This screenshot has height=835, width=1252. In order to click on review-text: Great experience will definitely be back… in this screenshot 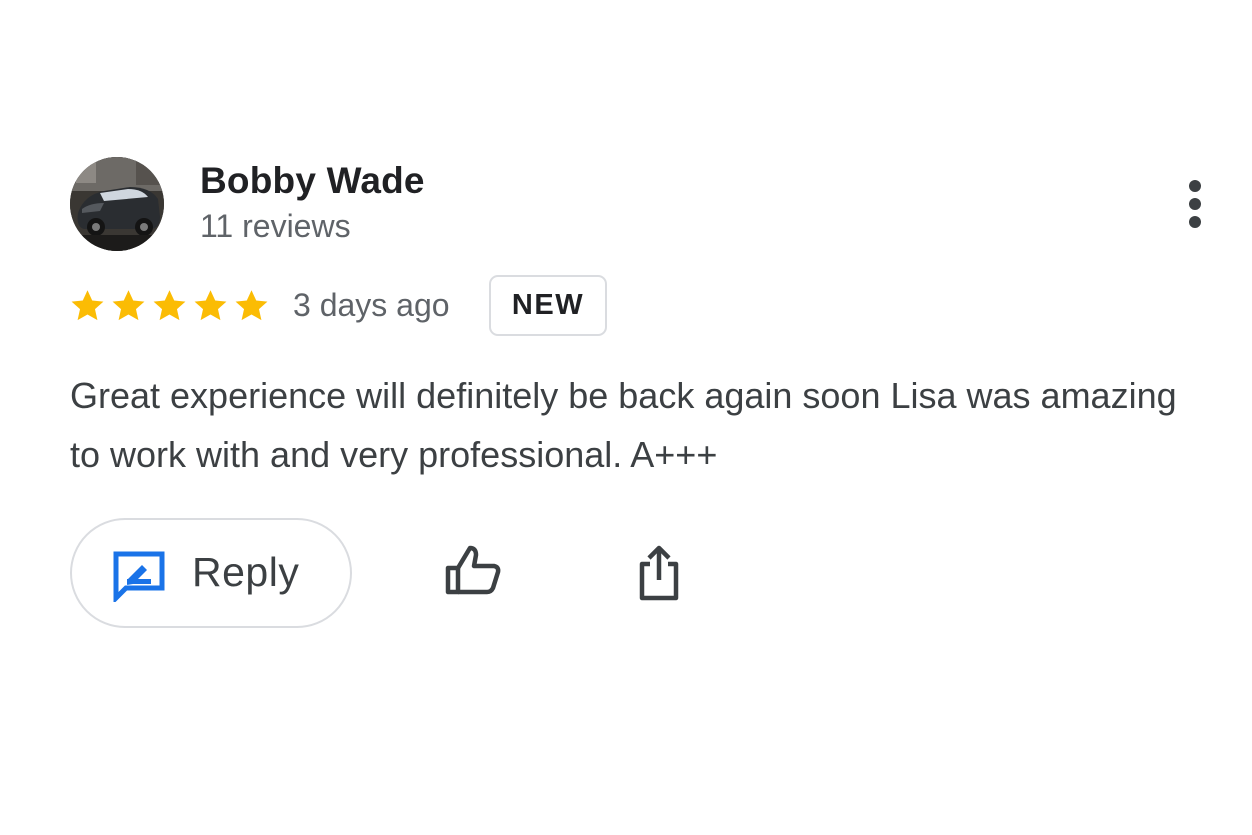, I will do `click(623, 425)`.